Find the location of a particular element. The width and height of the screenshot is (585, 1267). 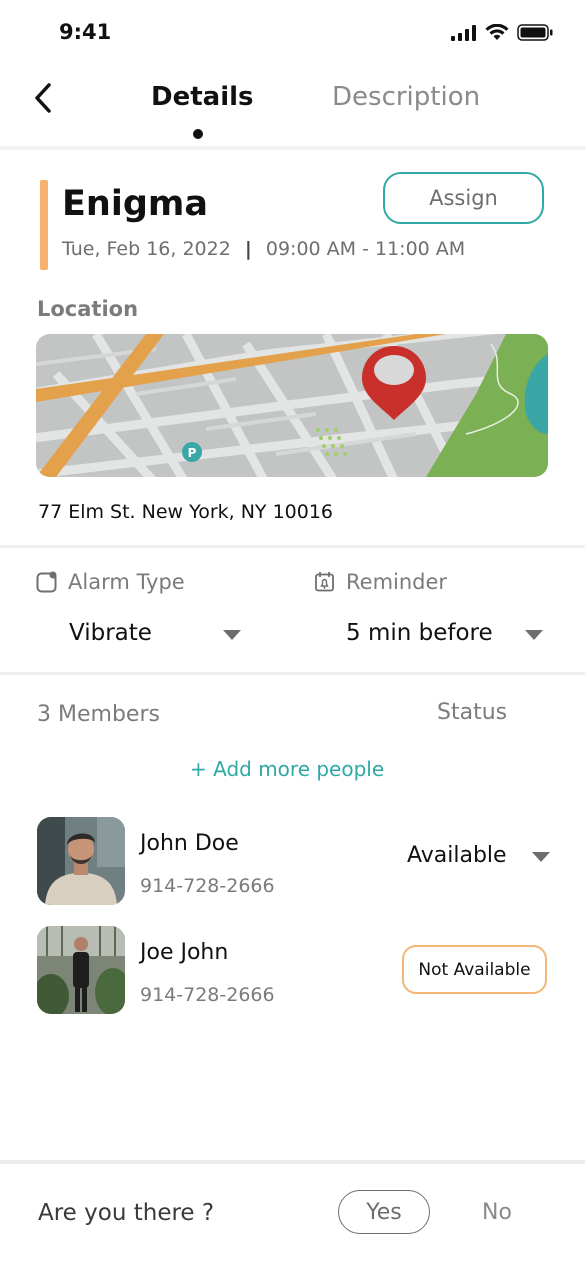

back-button is located at coordinates (43, 98).